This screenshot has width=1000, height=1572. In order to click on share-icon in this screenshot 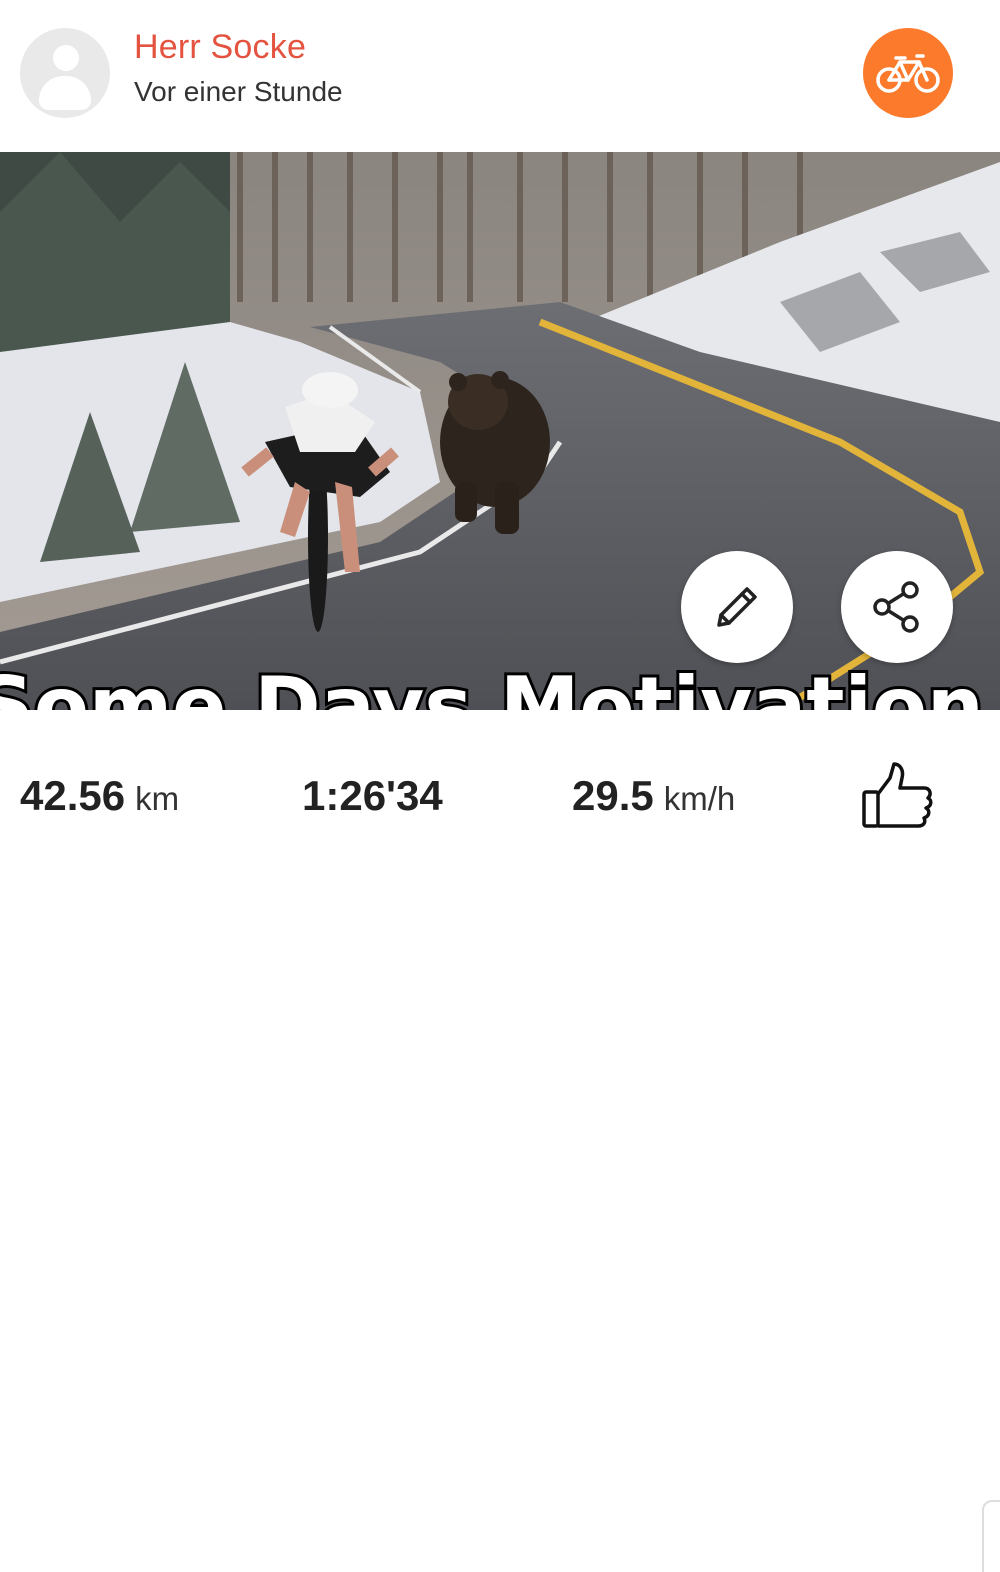, I will do `click(896, 607)`.